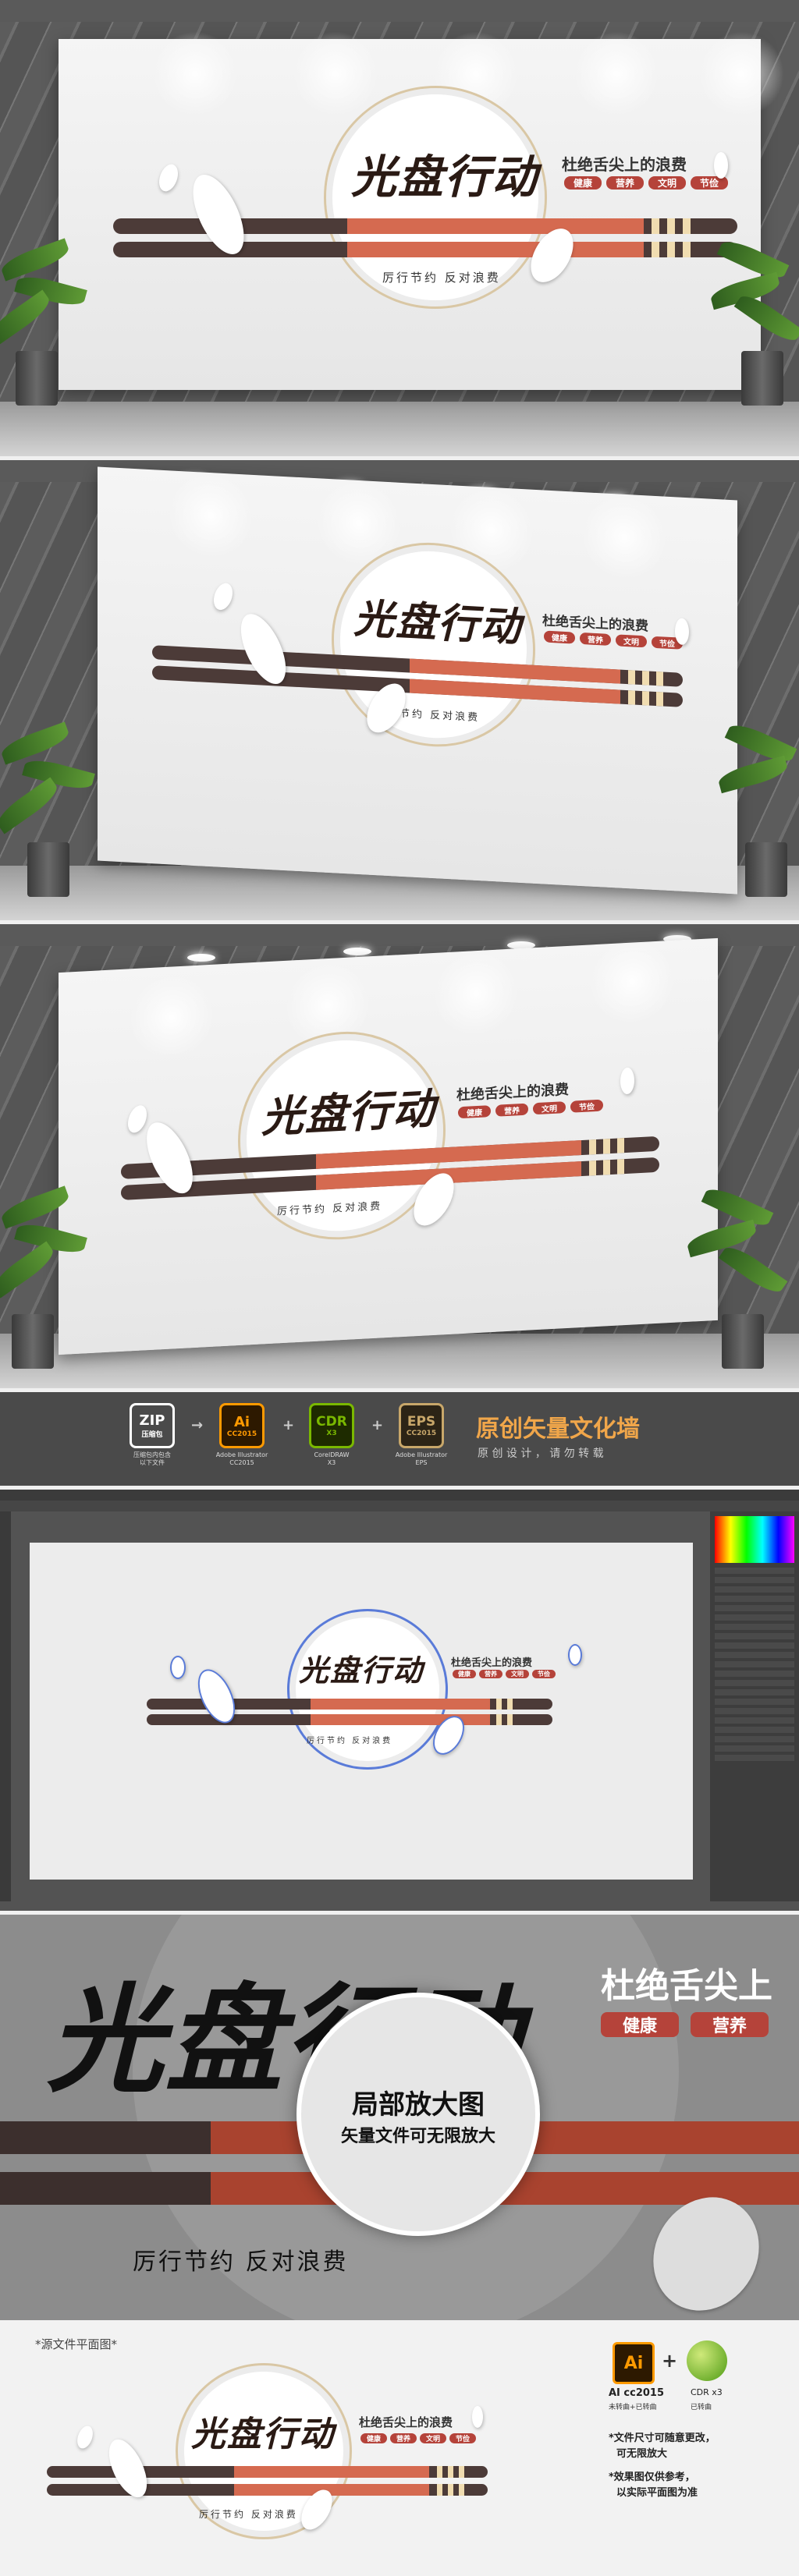  What do you see at coordinates (707, 2360) in the screenshot?
I see `cdr-file-icon` at bounding box center [707, 2360].